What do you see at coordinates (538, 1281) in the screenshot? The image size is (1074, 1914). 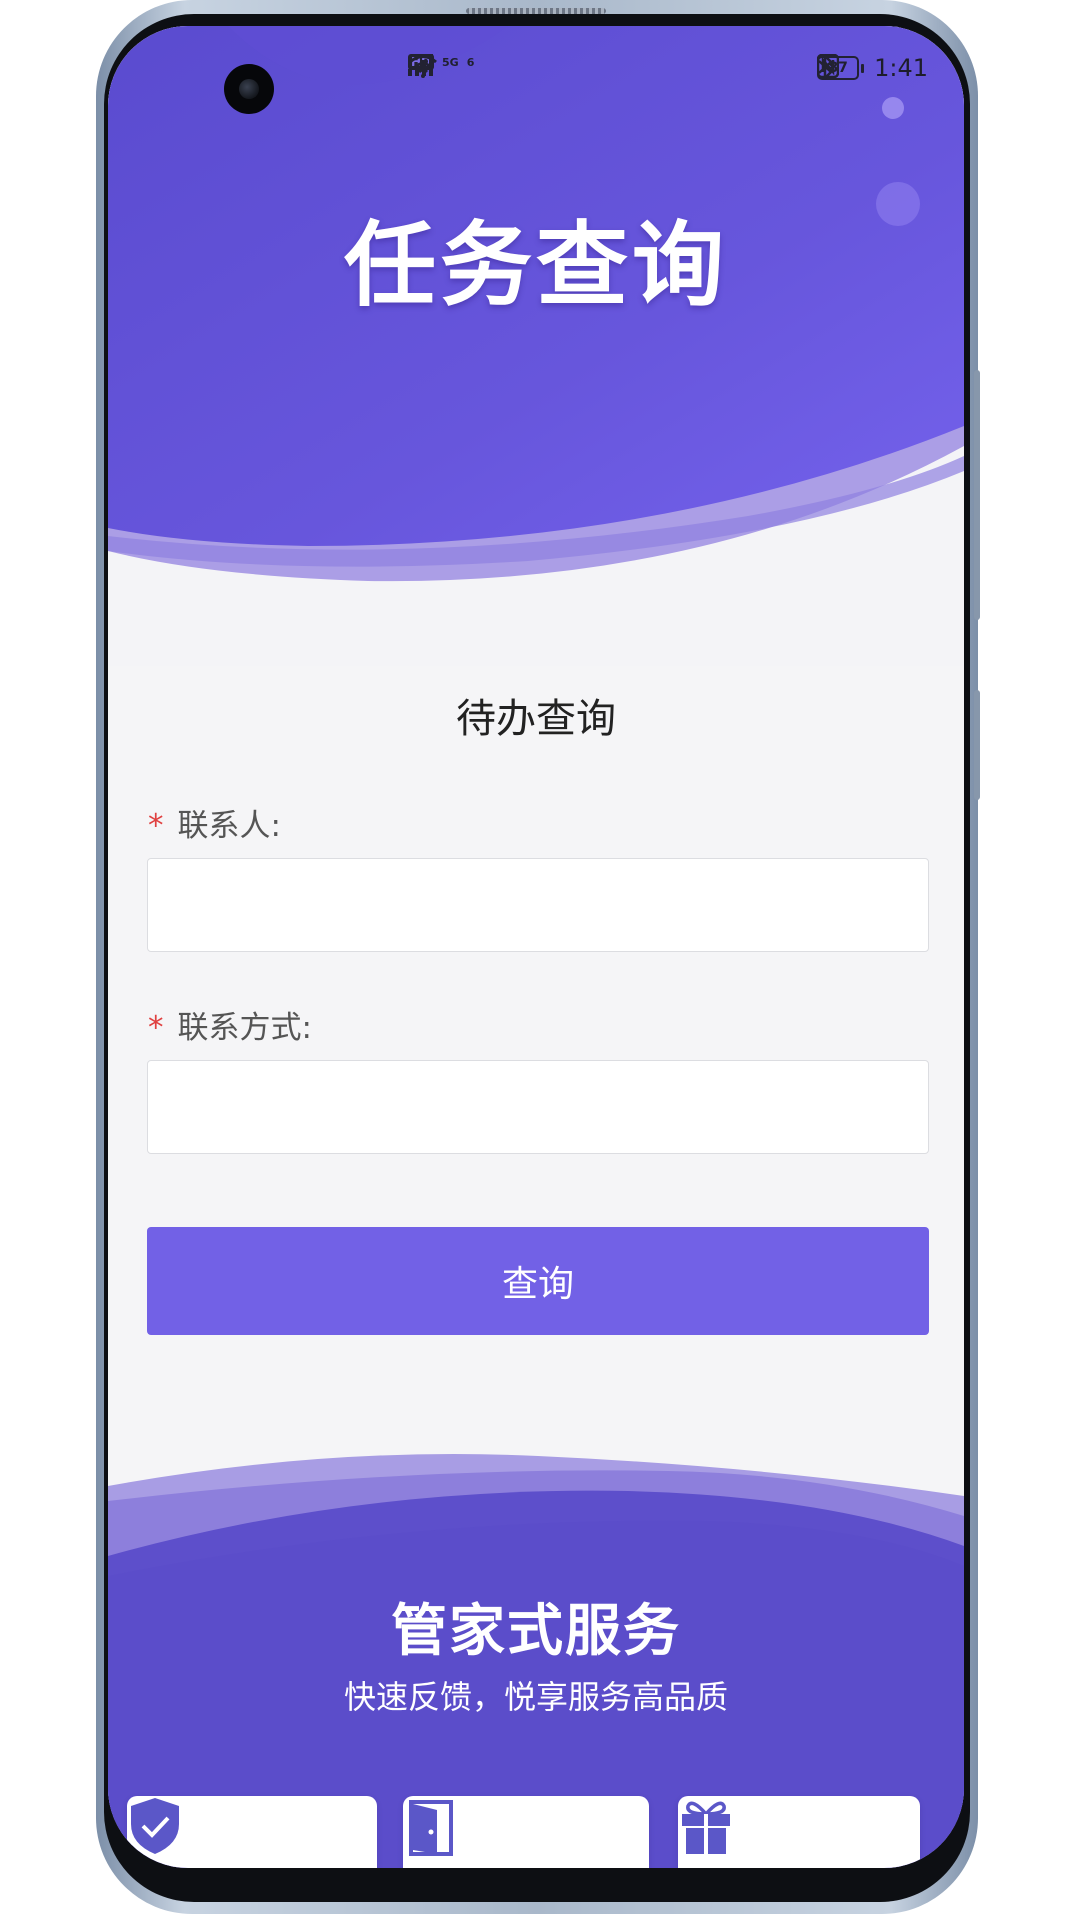 I see `query-button: 查询` at bounding box center [538, 1281].